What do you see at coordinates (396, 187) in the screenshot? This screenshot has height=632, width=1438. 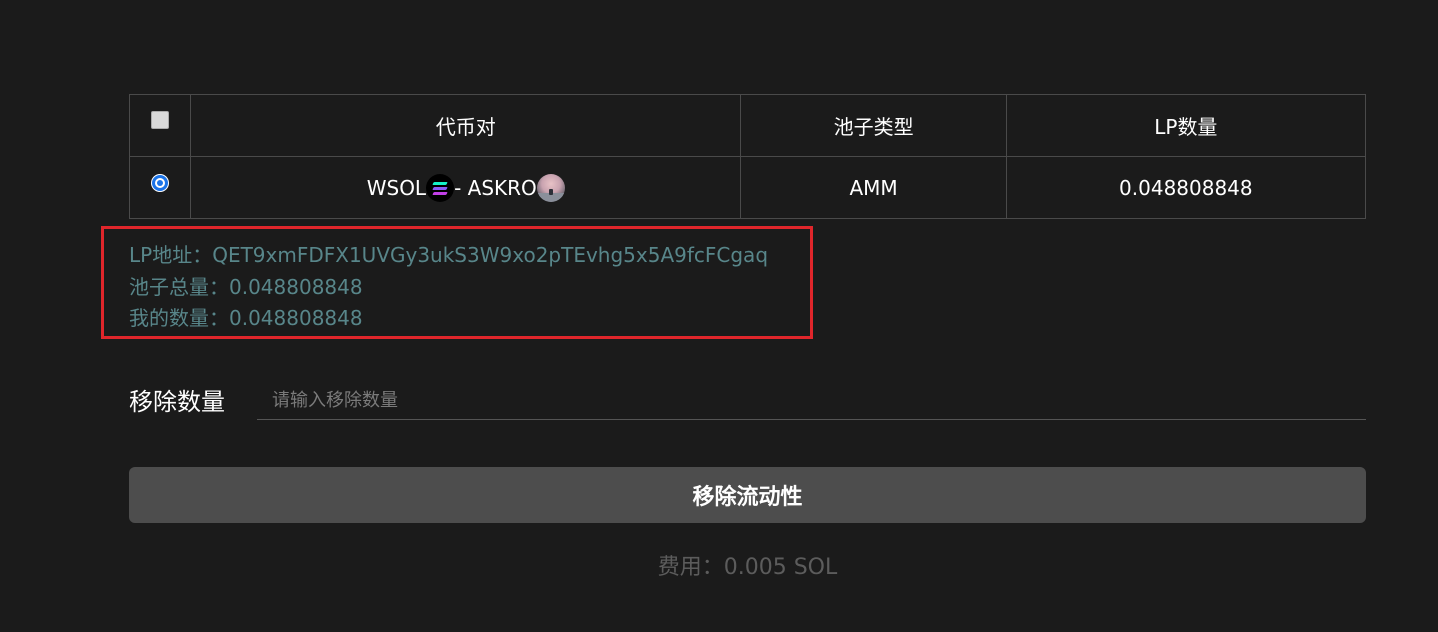 I see `token-a-symbol: WSOL` at bounding box center [396, 187].